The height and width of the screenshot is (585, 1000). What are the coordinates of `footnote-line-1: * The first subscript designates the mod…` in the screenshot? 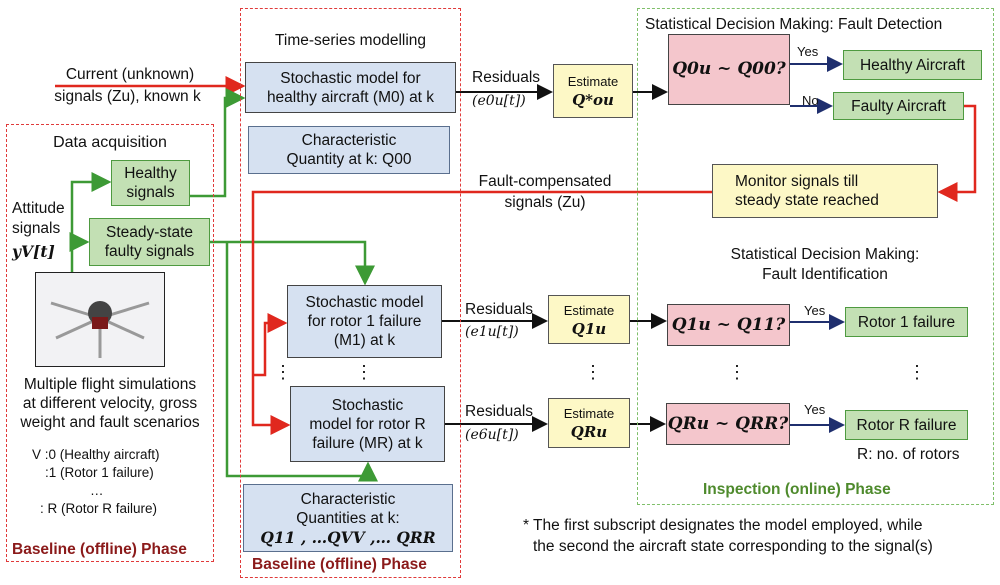 It's located at (723, 525).